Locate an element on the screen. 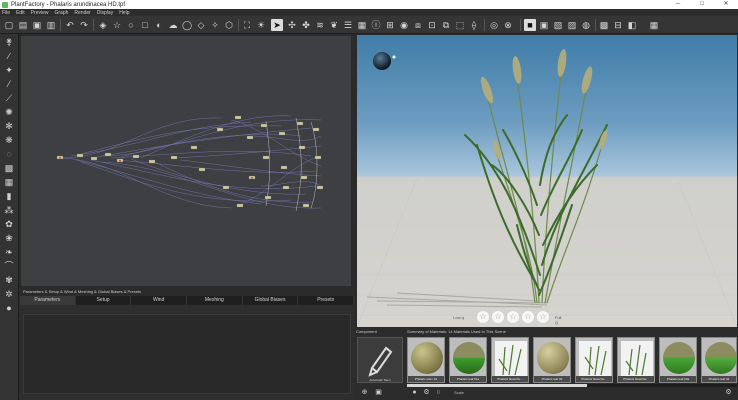  star-icon: ☆ is located at coordinates (117, 25).